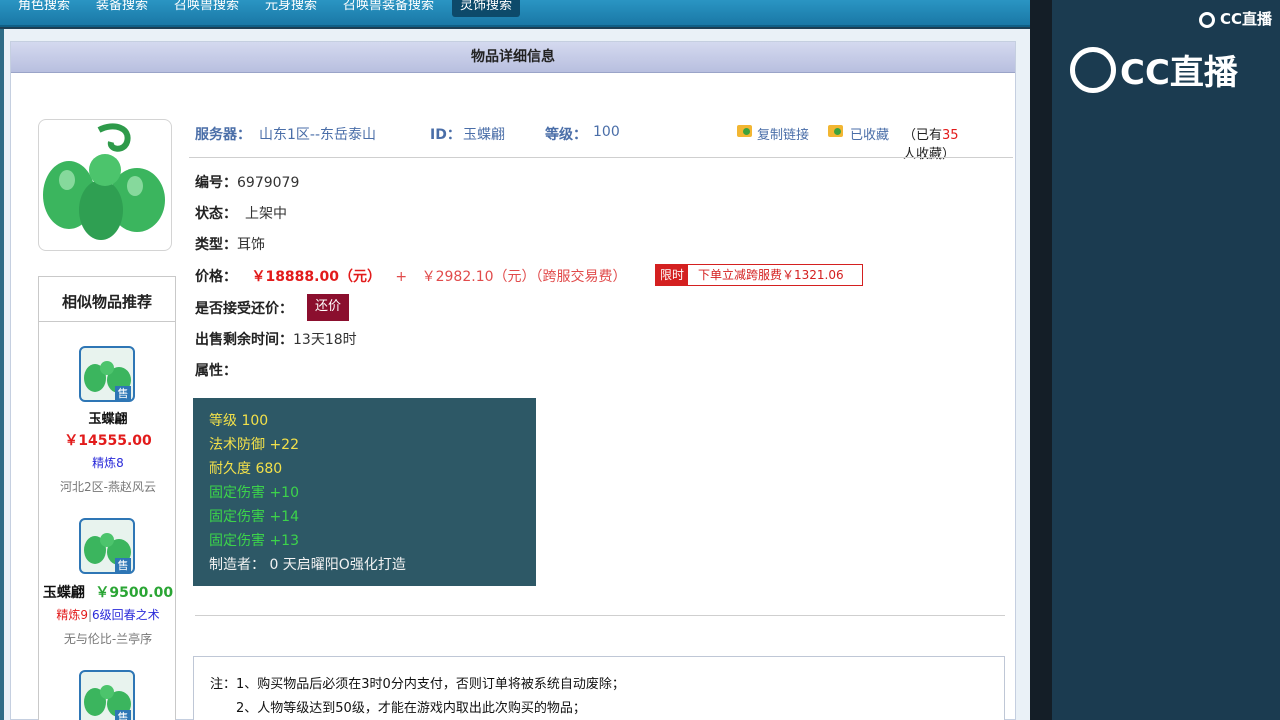 The image size is (1280, 720). What do you see at coordinates (254, 541) in the screenshot?
I see `attribute-fixed-damage-3: 固定伤害 +13` at bounding box center [254, 541].